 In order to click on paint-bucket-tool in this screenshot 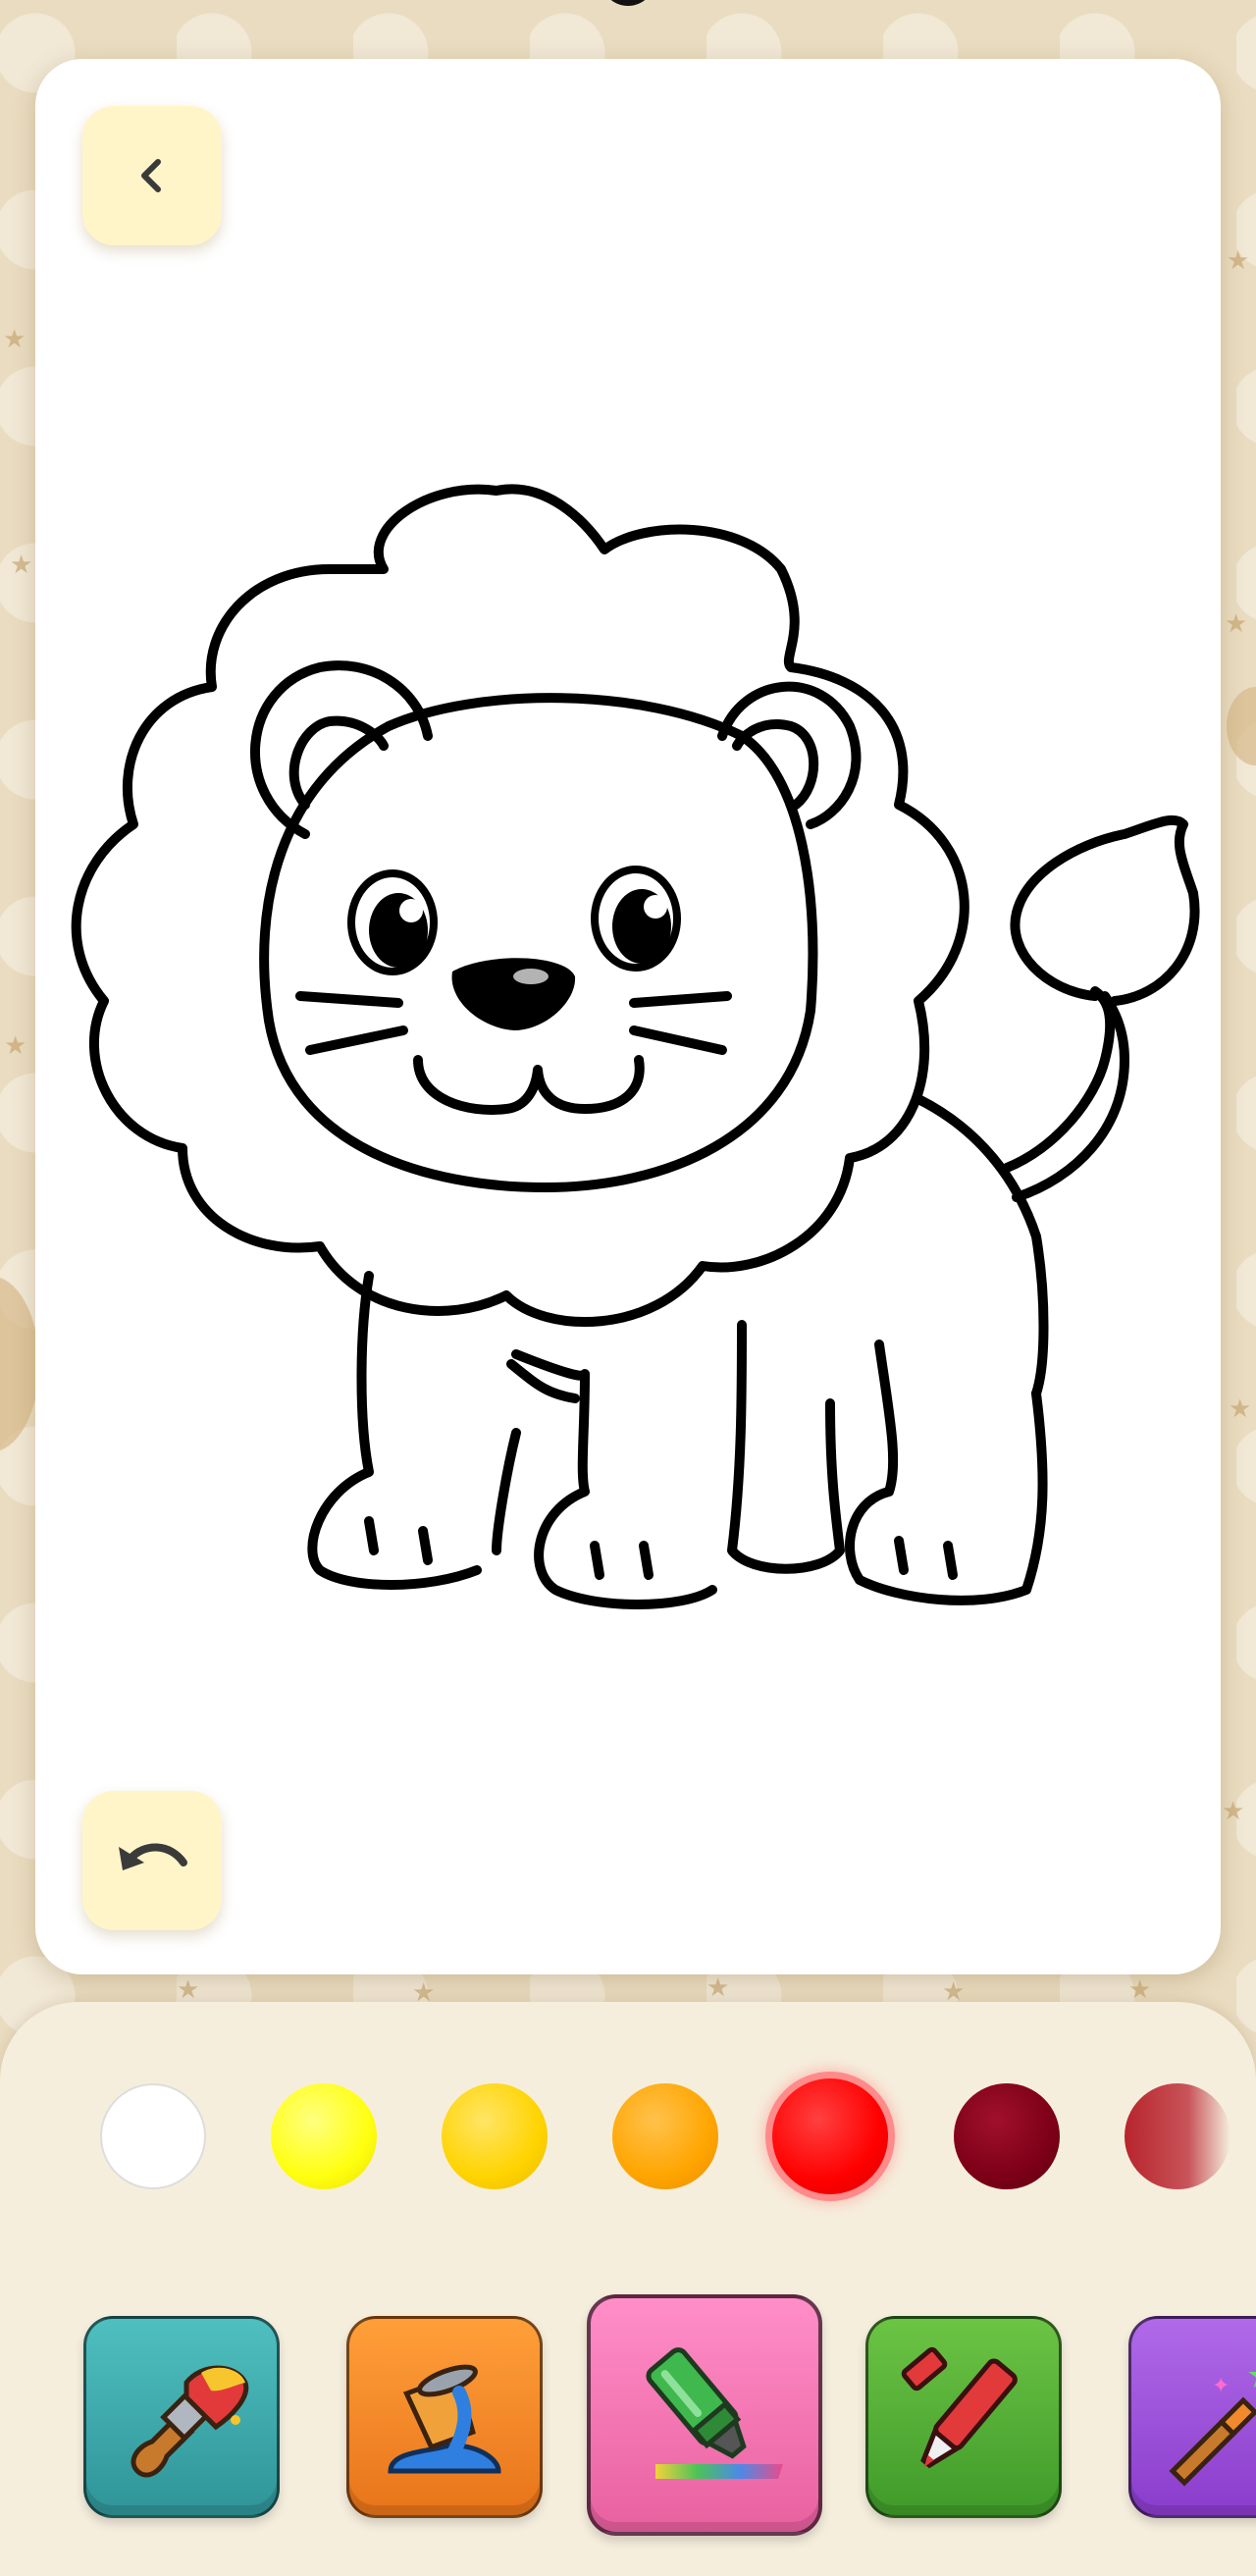, I will do `click(444, 2417)`.